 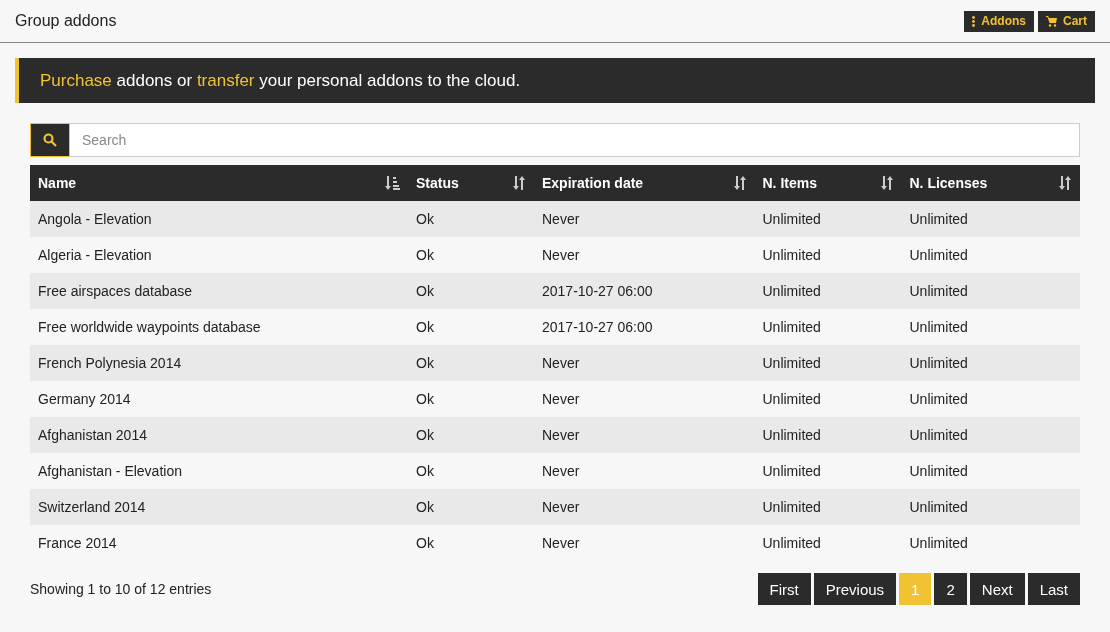 I want to click on sort-ascending-icon, so click(x=392, y=183).